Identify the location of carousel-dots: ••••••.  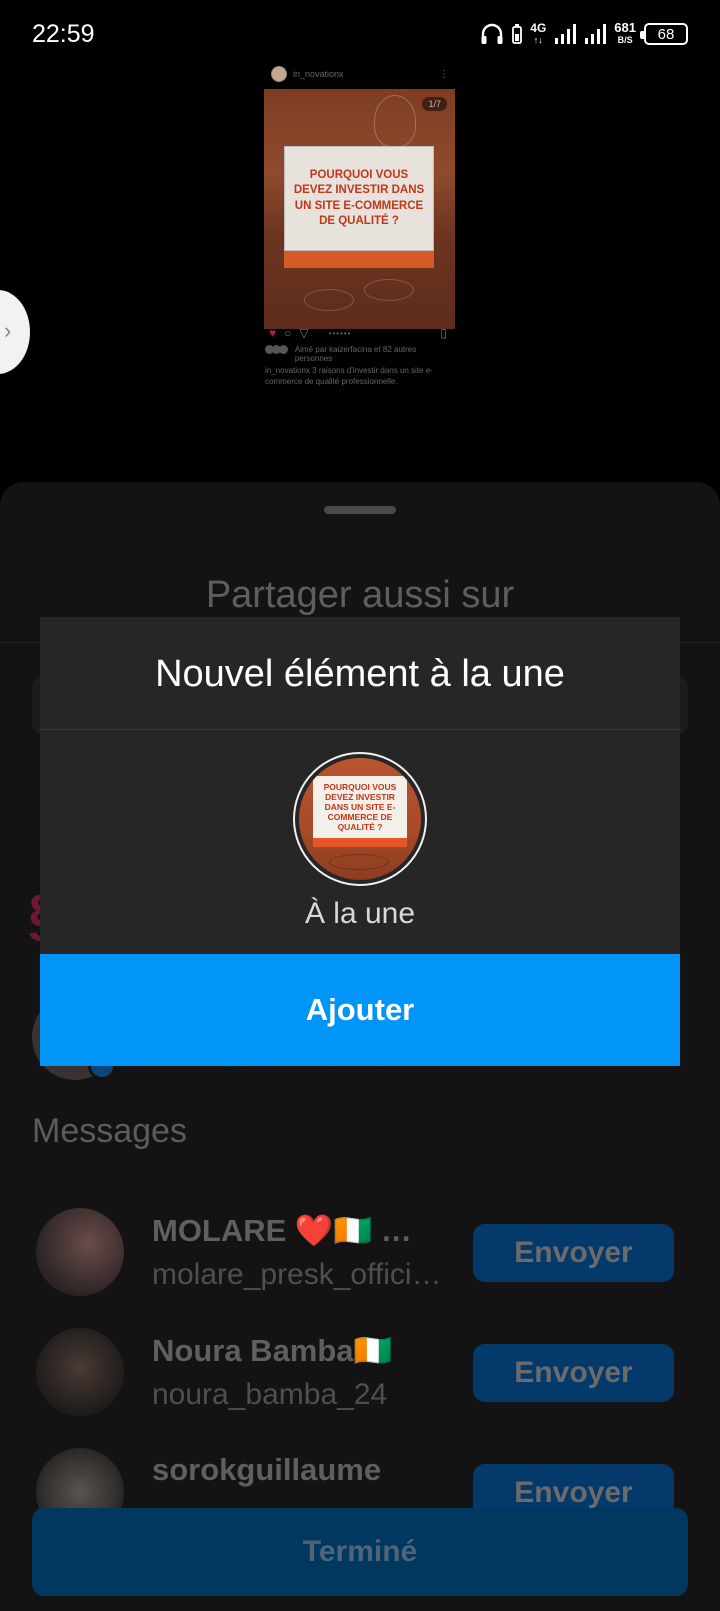
(340, 333).